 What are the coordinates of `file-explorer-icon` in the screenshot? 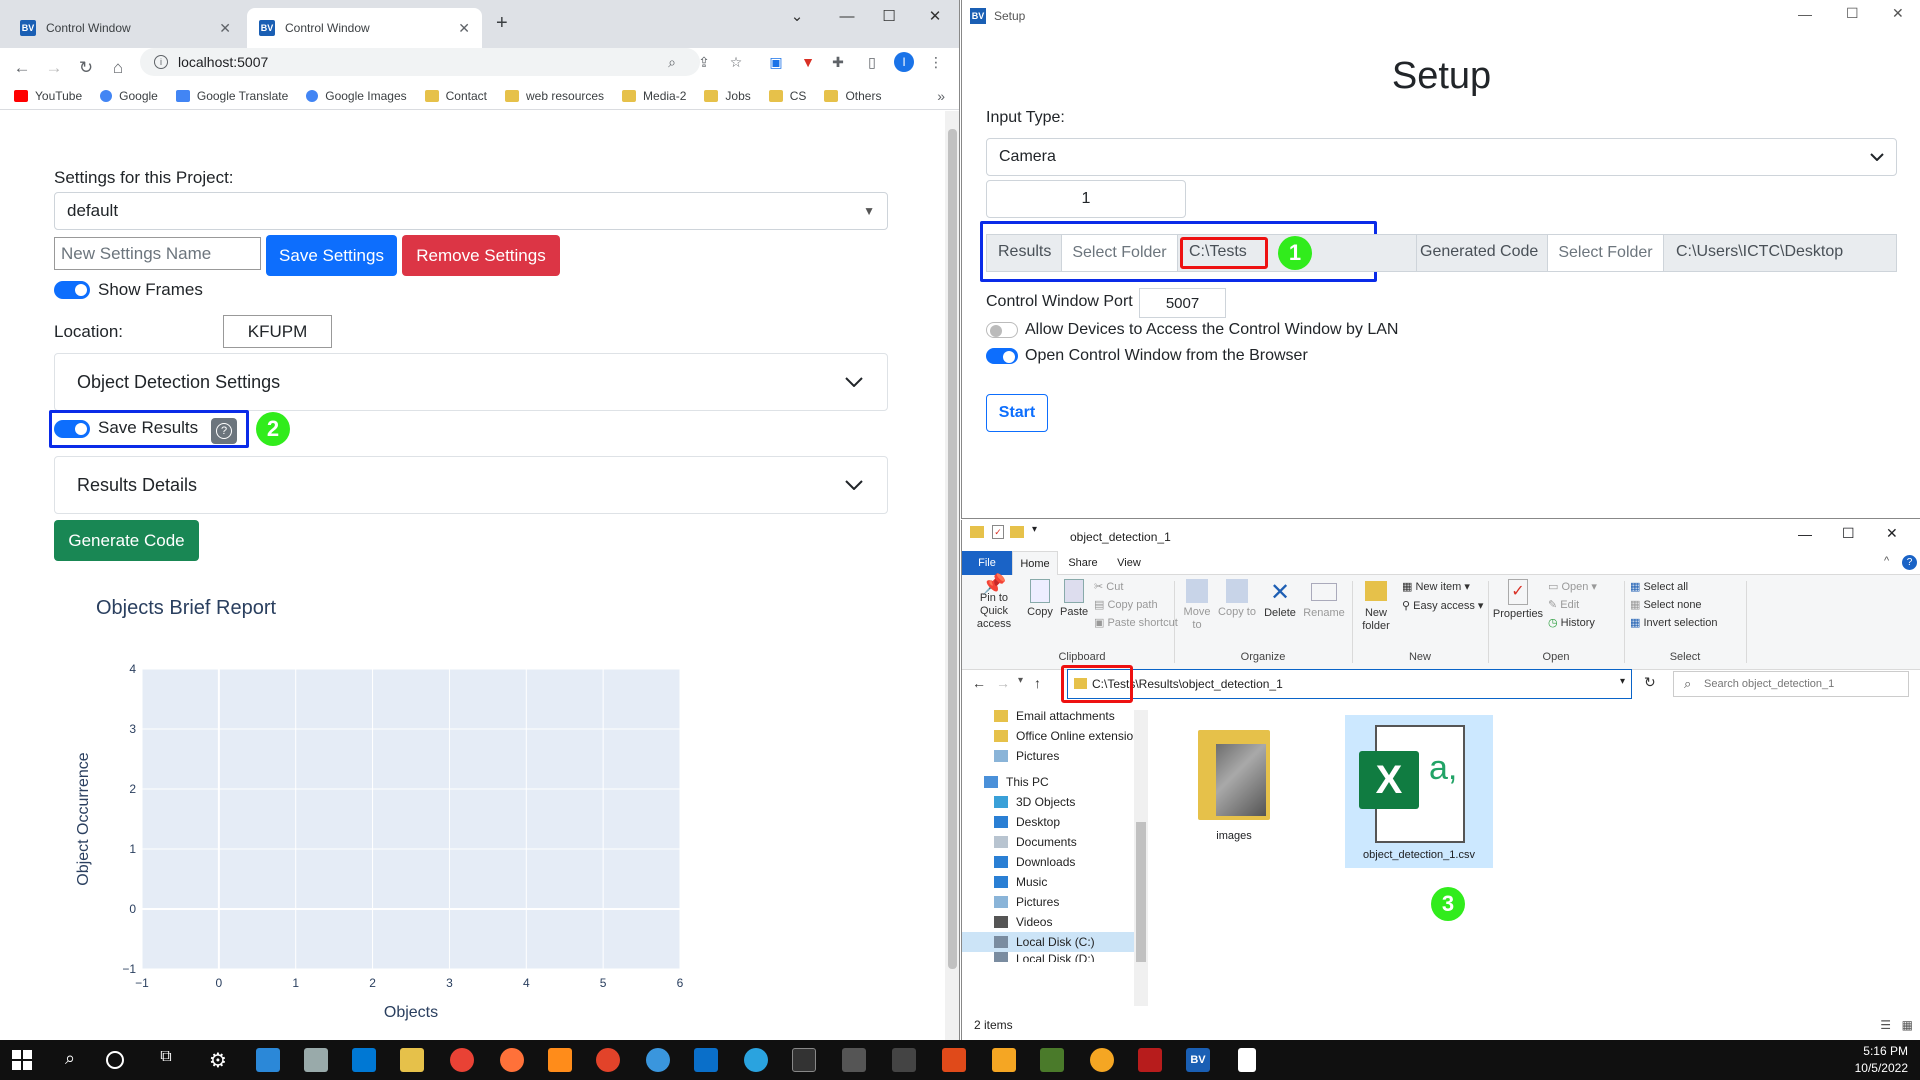 It's located at (412, 1060).